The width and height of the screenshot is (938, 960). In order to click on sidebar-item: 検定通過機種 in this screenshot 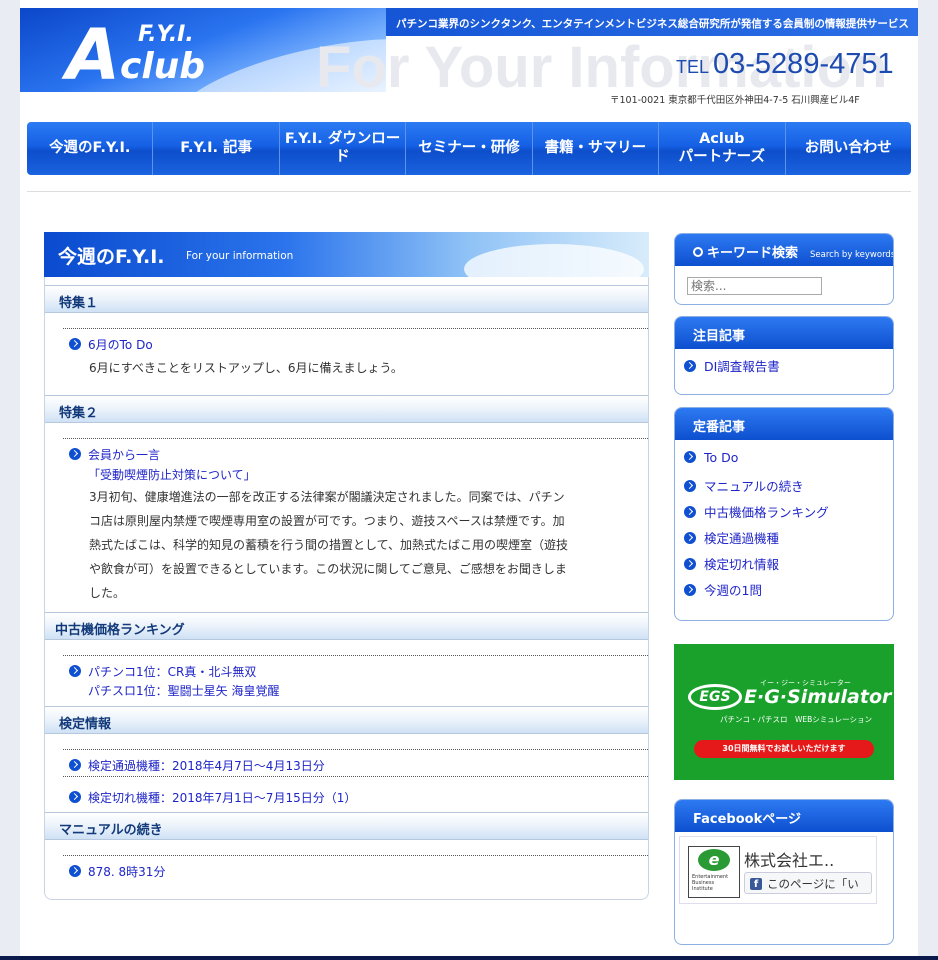, I will do `click(731, 537)`.